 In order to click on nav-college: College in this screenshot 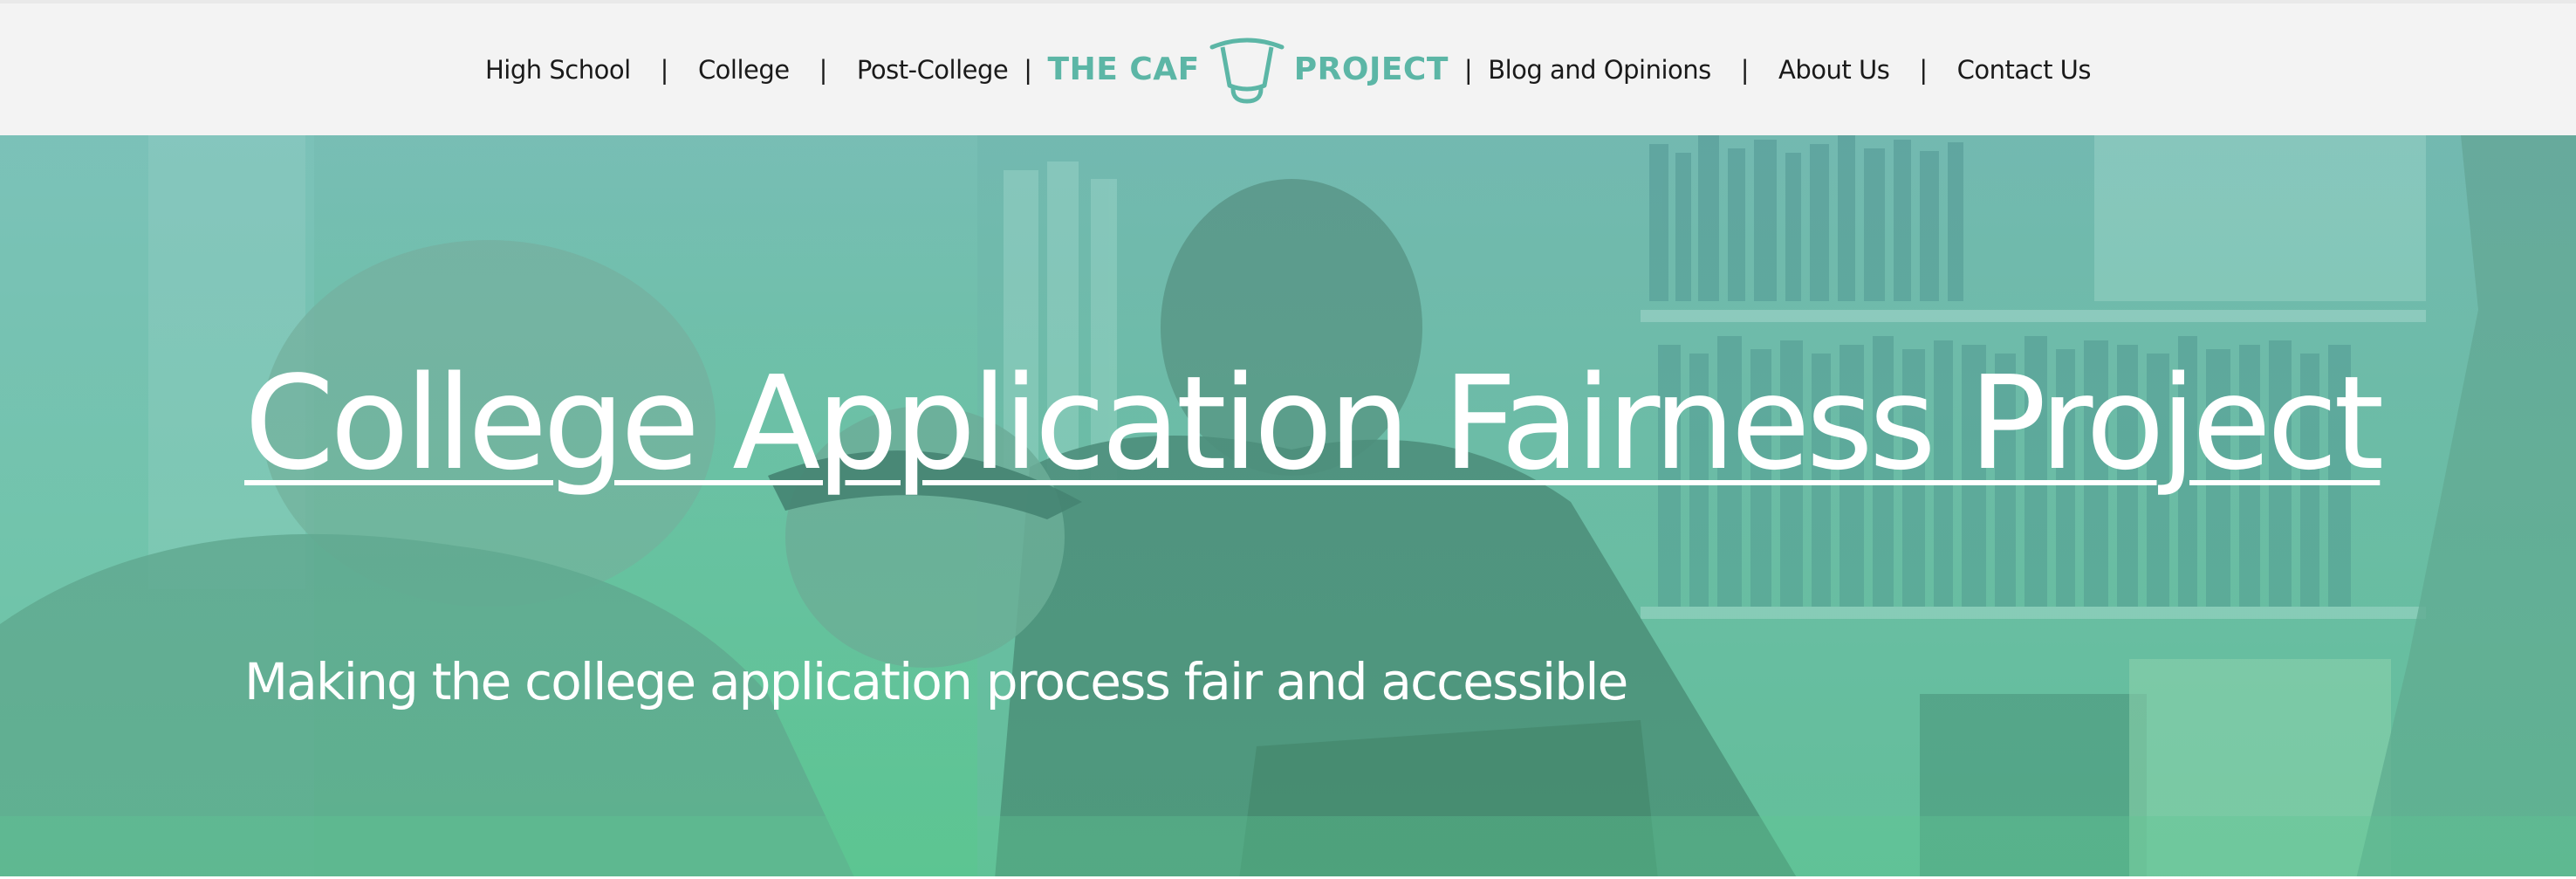, I will do `click(744, 70)`.